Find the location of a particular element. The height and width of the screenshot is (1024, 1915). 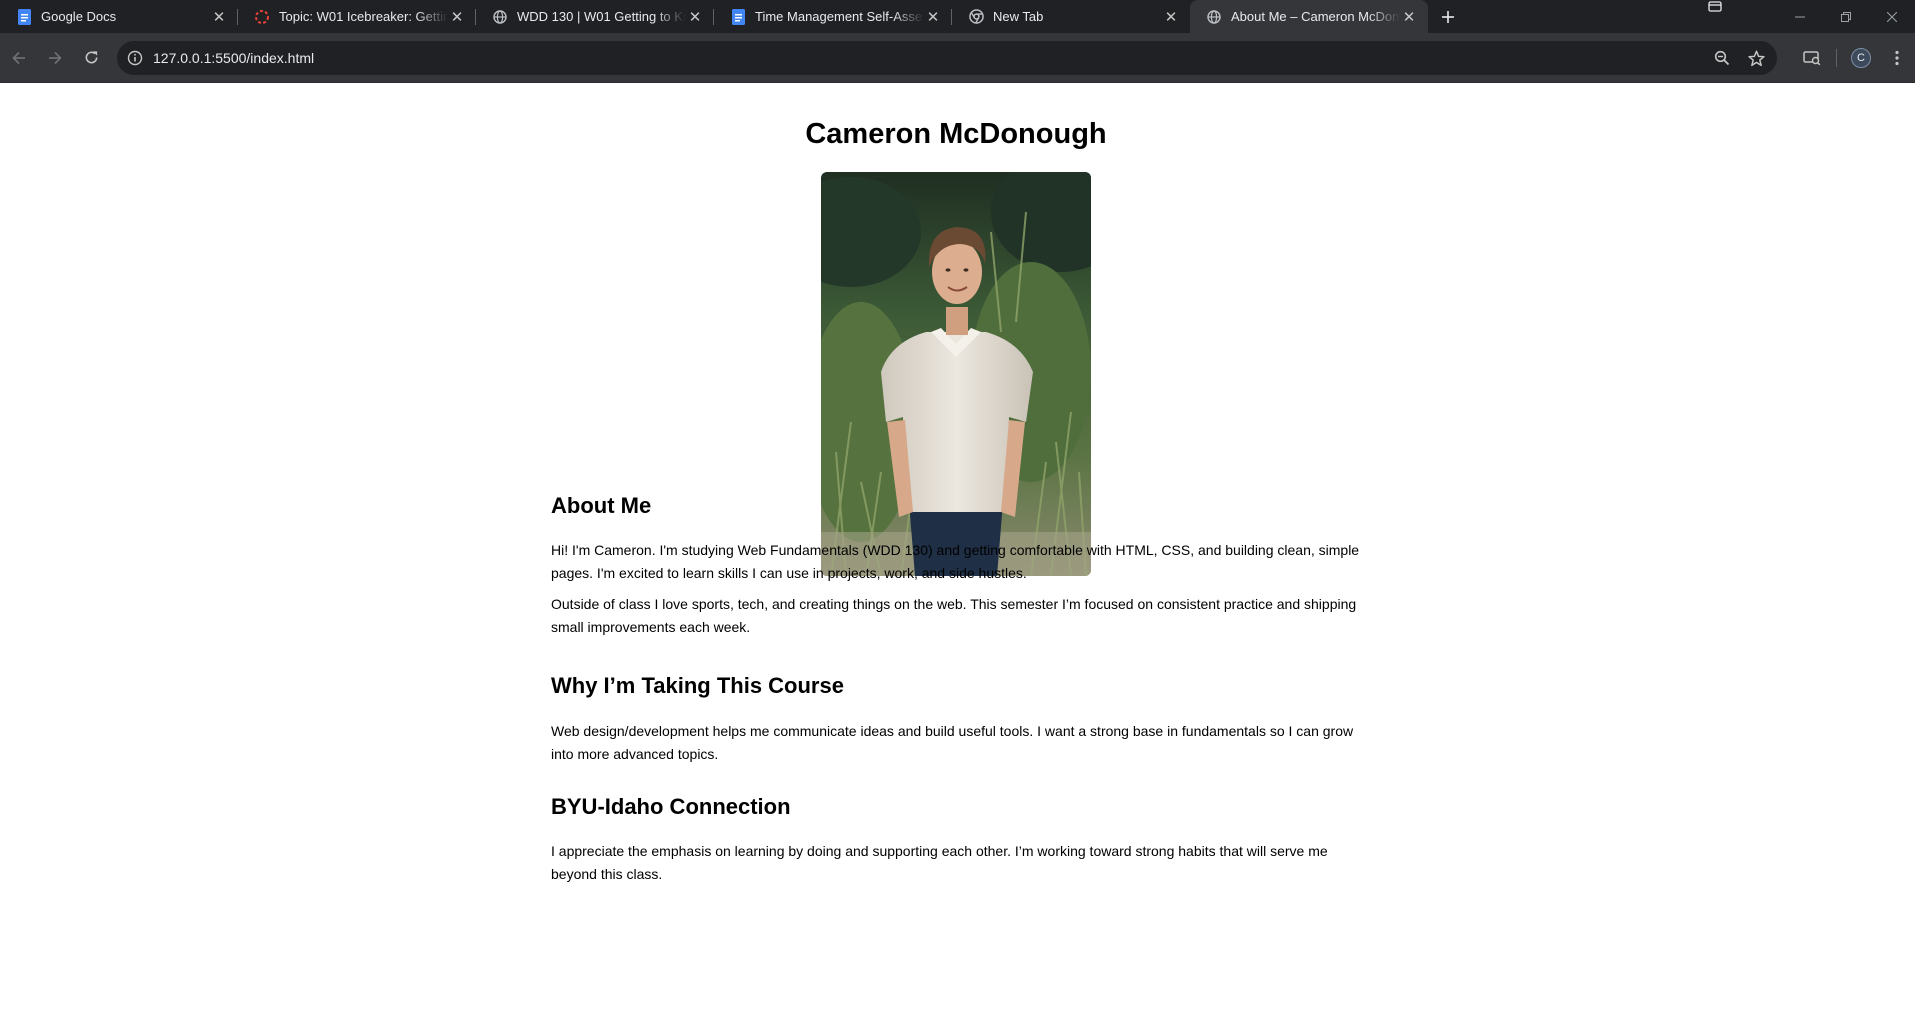

zoom-button is located at coordinates (1722, 58).